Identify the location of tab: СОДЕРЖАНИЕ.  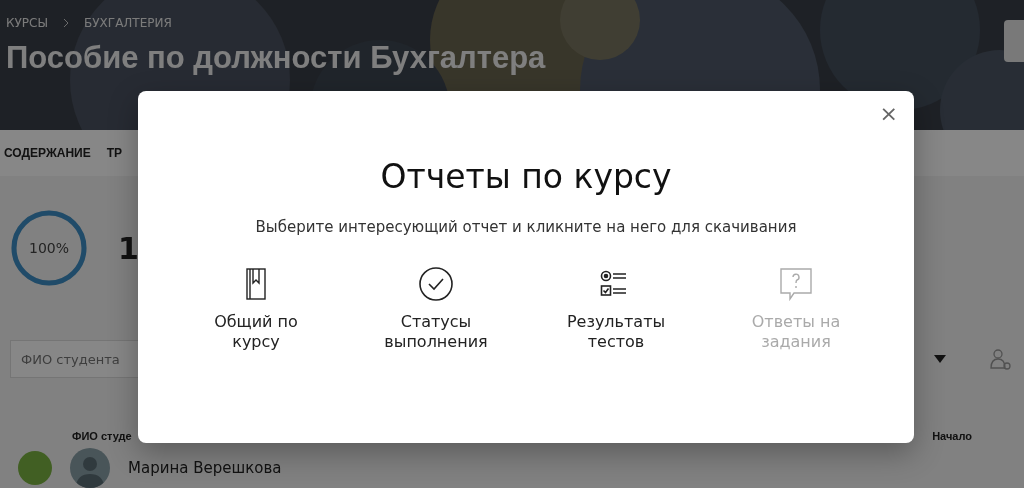
(47, 161).